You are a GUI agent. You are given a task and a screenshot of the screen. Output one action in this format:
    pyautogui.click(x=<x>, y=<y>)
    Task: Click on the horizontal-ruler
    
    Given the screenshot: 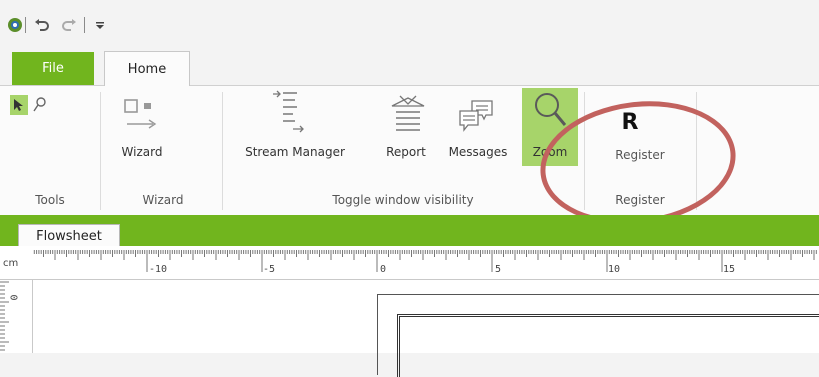 What is the action you would take?
    pyautogui.click(x=409, y=263)
    